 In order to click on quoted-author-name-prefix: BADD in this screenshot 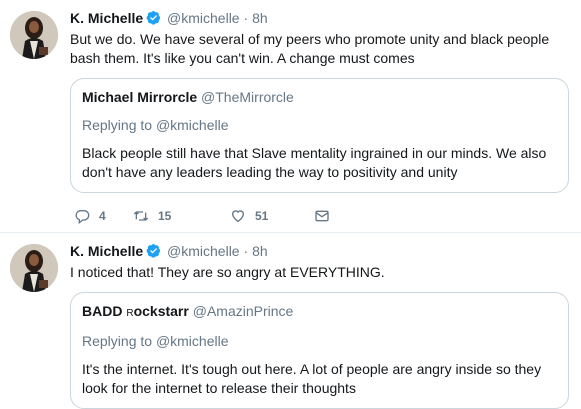, I will do `click(104, 311)`.